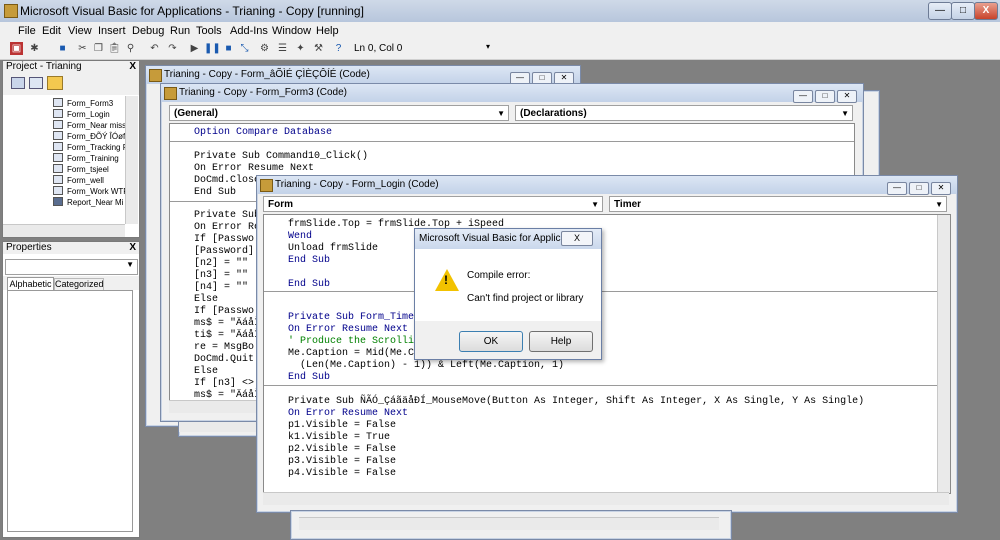 This screenshot has height=540, width=1000. Describe the element at coordinates (51, 31) in the screenshot. I see `menu-edit: Edit` at that location.